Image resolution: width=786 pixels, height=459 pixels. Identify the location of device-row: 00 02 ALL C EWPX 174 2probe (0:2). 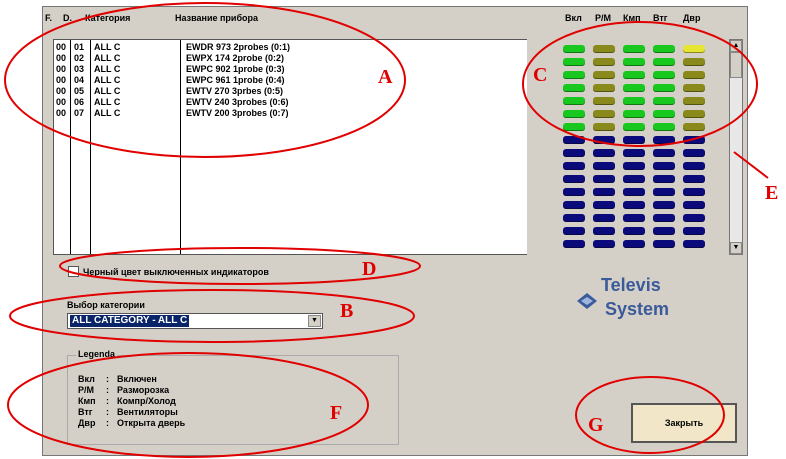
(323, 58).